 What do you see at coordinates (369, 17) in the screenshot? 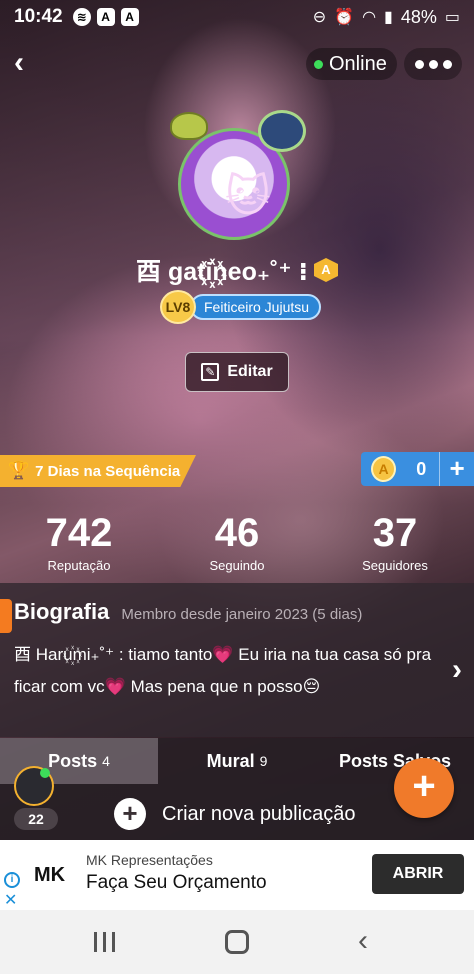
I see `wifi-icon: ◠` at bounding box center [369, 17].